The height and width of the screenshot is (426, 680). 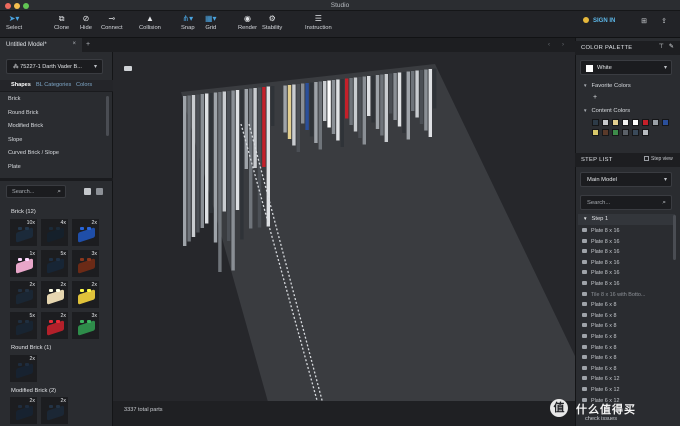 I want to click on color-select: White ▾, so click(x=626, y=67).